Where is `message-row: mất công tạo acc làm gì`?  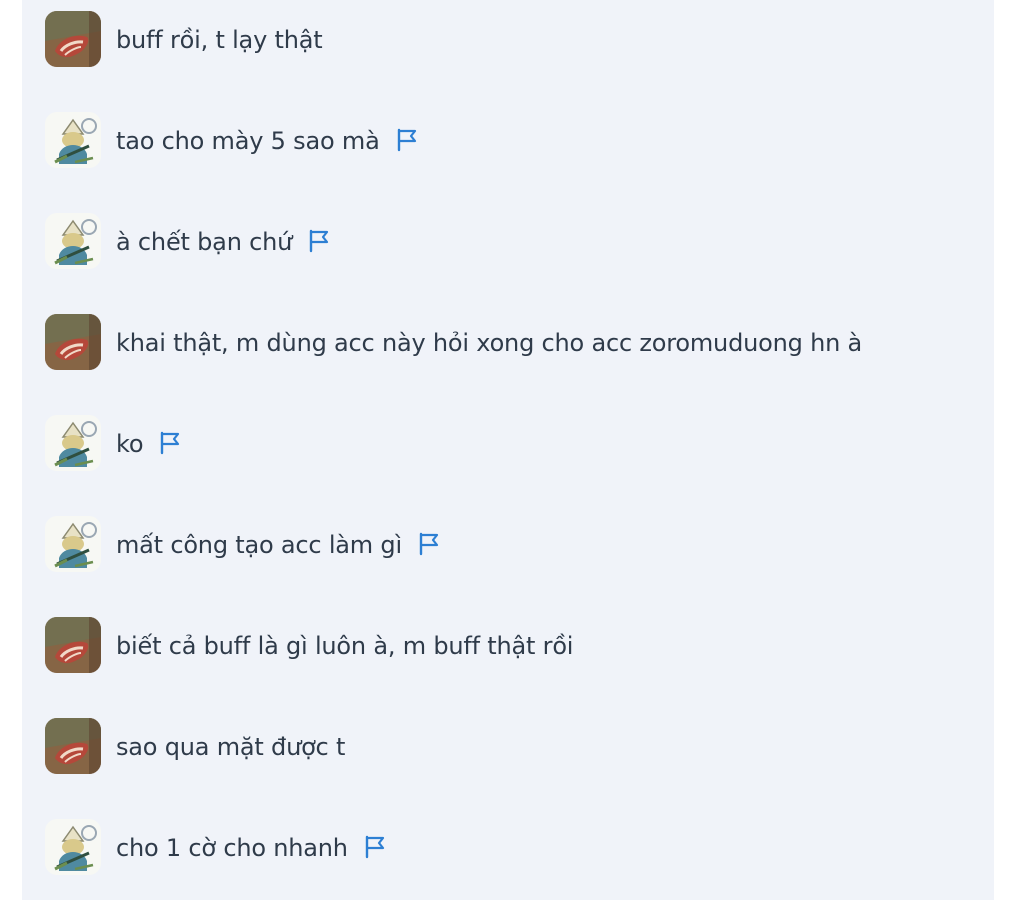 message-row: mất công tạo acc làm gì is located at coordinates (508, 546).